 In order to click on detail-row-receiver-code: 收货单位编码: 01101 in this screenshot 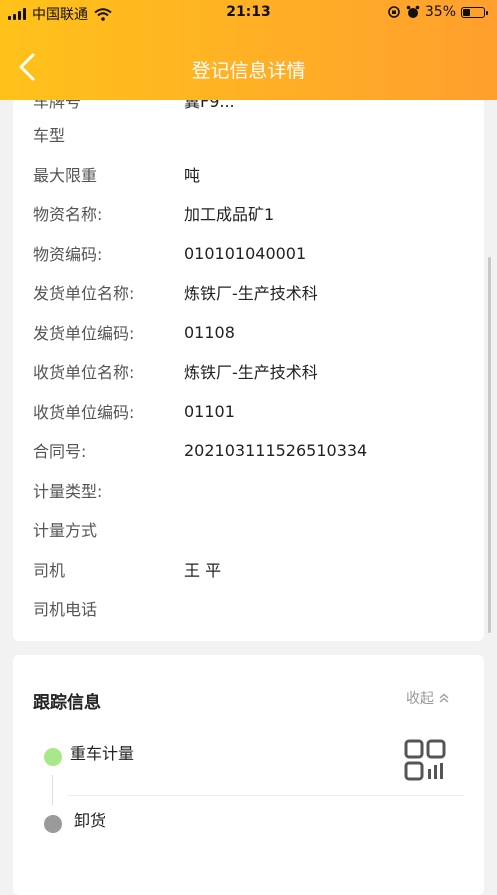, I will do `click(134, 411)`.